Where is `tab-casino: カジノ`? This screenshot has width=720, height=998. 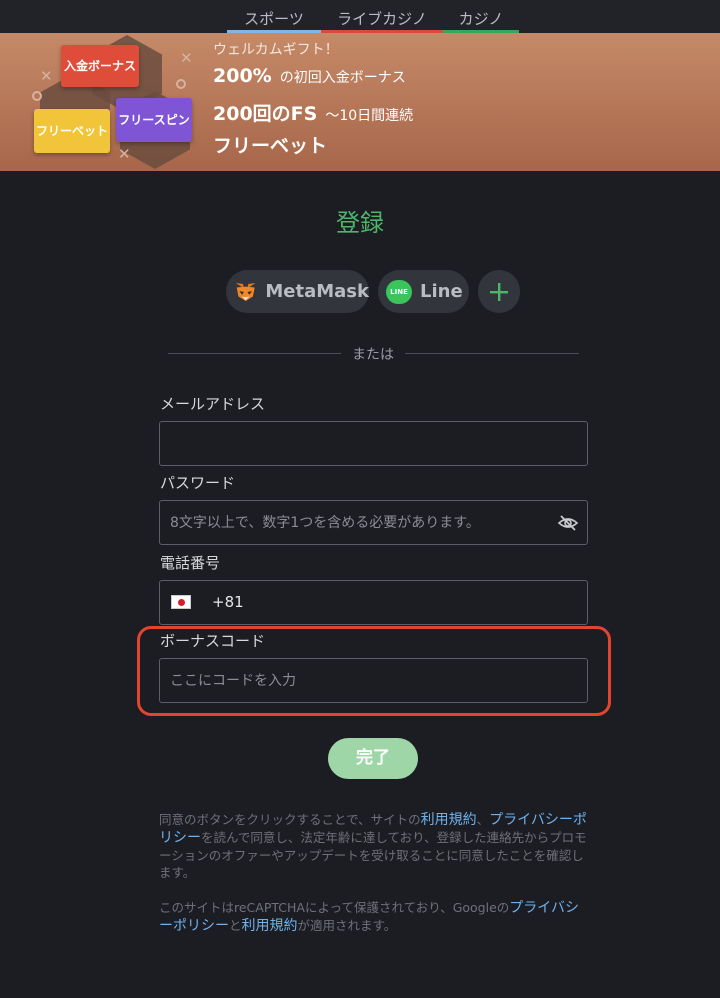
tab-casino: カジノ is located at coordinates (481, 16).